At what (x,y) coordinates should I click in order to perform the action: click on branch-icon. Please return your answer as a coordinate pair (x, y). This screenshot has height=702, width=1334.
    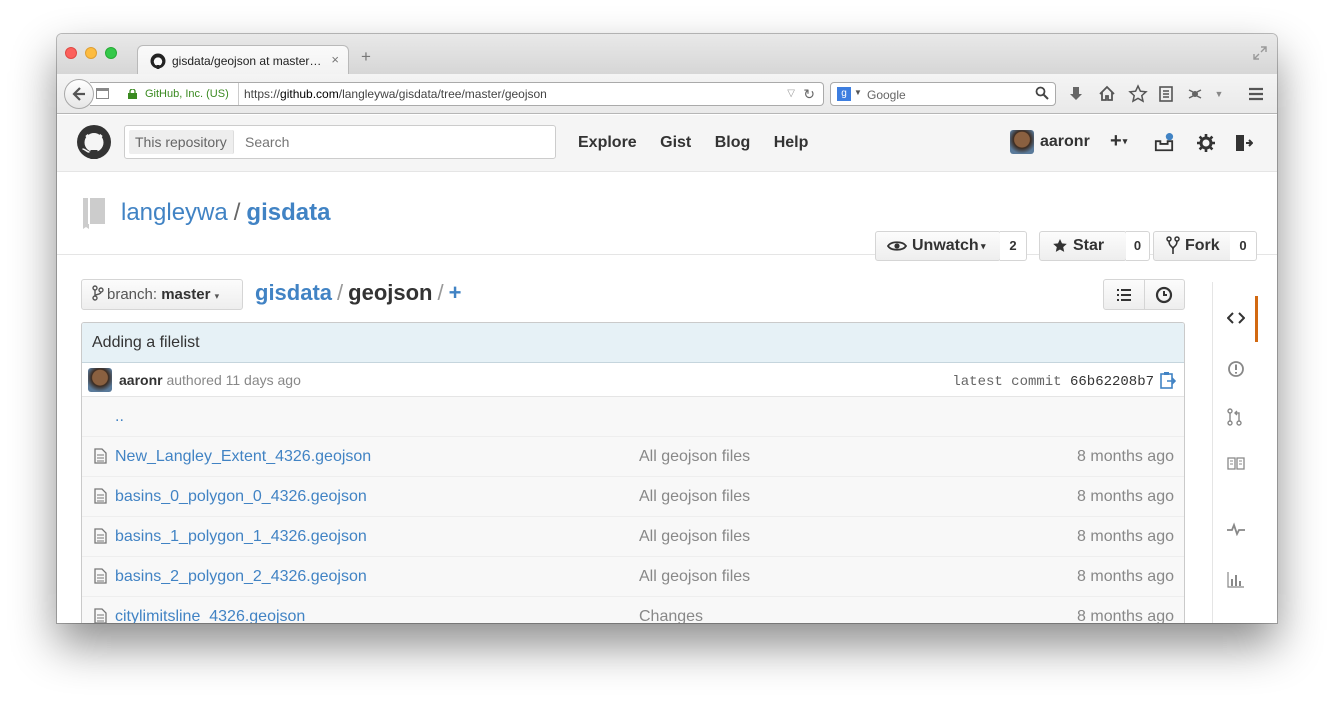
    Looking at the image, I should click on (98, 293).